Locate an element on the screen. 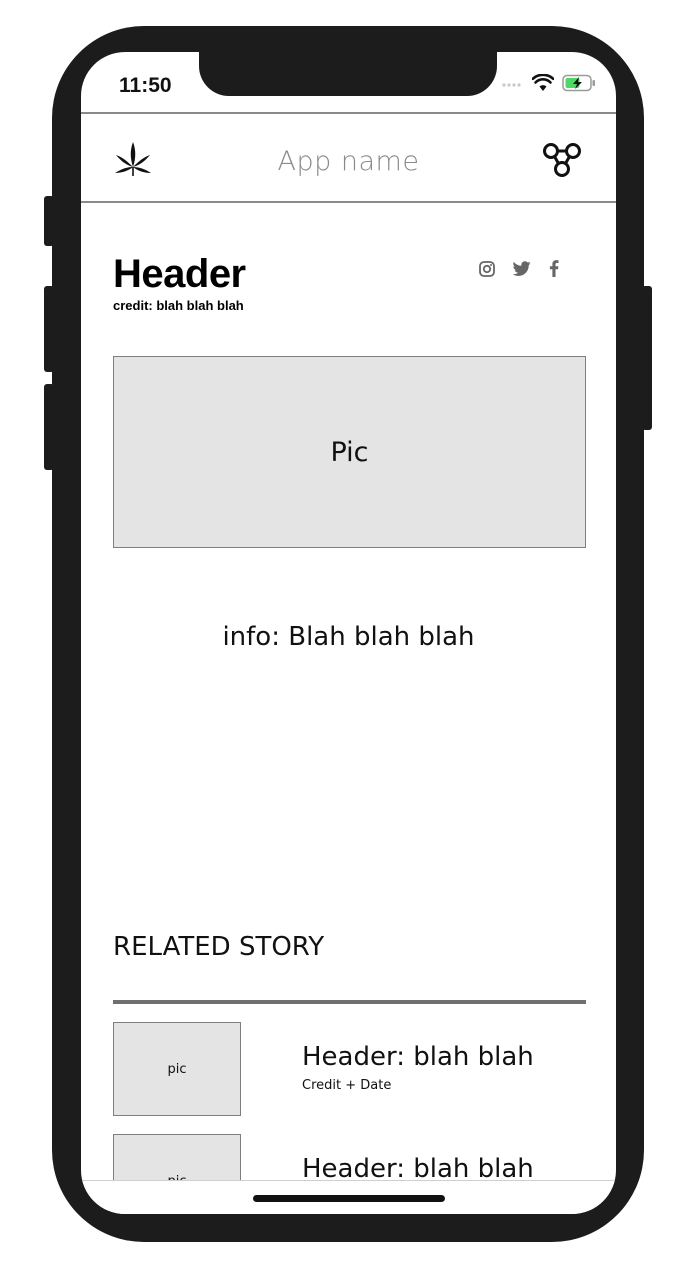  status-indicators is located at coordinates (549, 83).